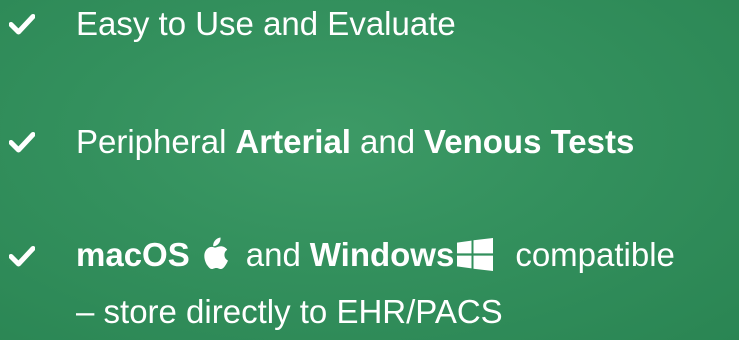 This screenshot has width=739, height=340. What do you see at coordinates (382, 254) in the screenshot?
I see `feature-label-windows: Windows` at bounding box center [382, 254].